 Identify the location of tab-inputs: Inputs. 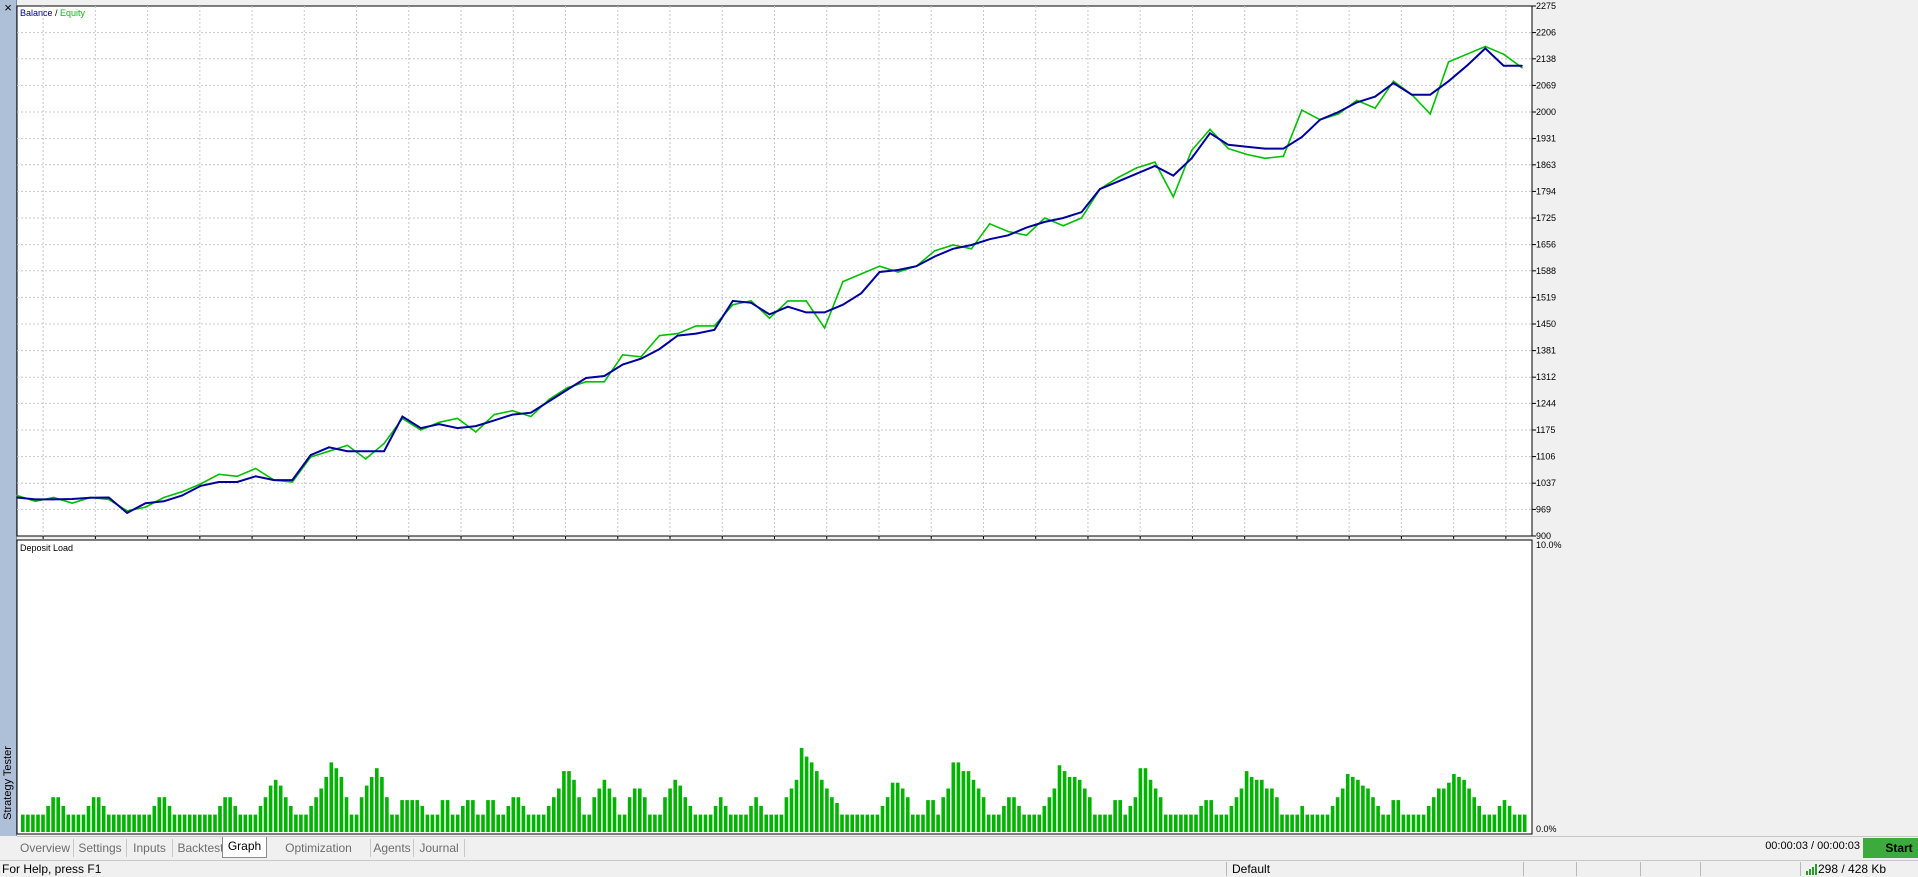
(150, 848).